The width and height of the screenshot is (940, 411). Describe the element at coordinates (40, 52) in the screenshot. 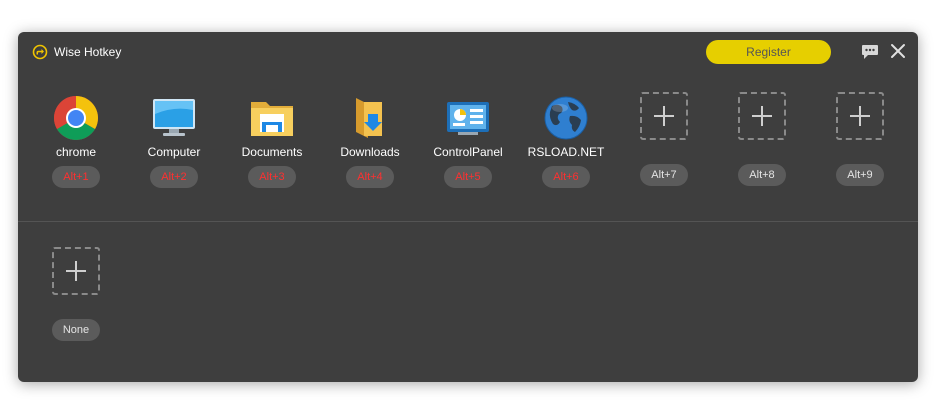

I see `wise-hotkey-logo-icon` at that location.